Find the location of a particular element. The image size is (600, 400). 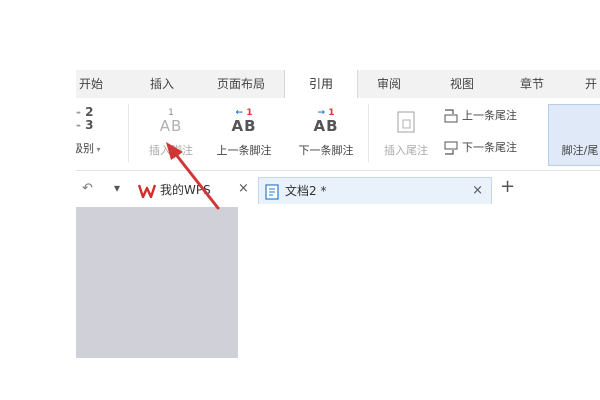

next-footnote-icon: → 1 AB is located at coordinates (326, 121).